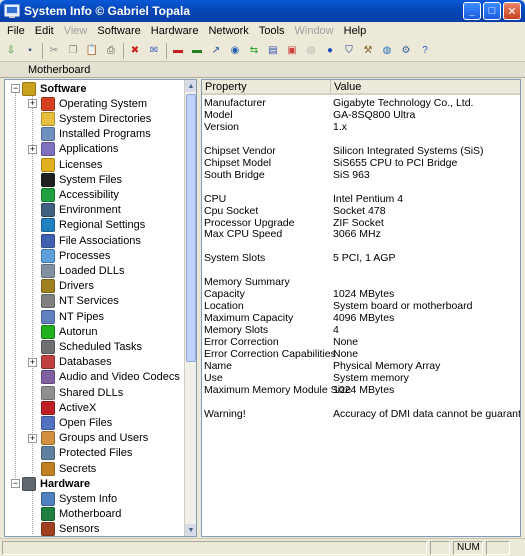 The image size is (525, 556). Describe the element at coordinates (368, 51) in the screenshot. I see `tools-icon: ⚒` at that location.